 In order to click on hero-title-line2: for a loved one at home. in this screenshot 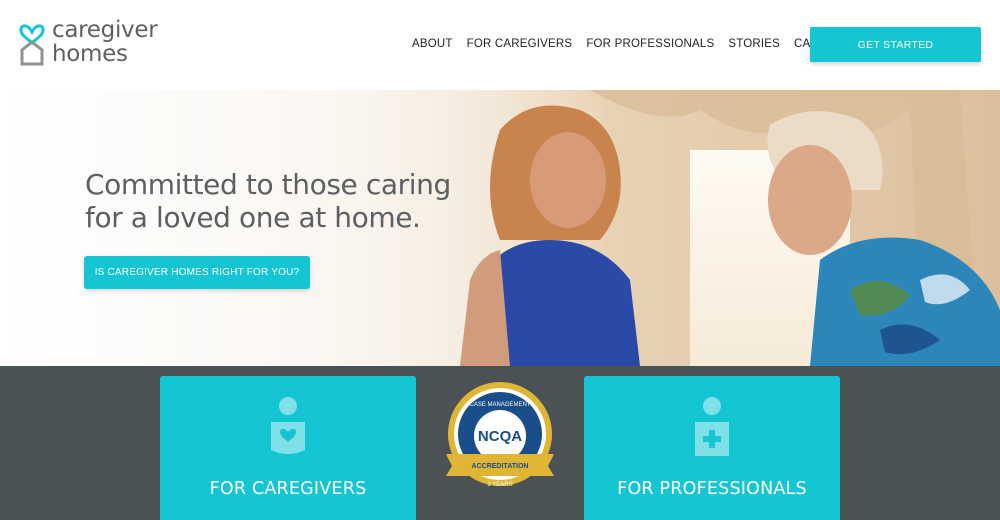, I will do `click(253, 217)`.